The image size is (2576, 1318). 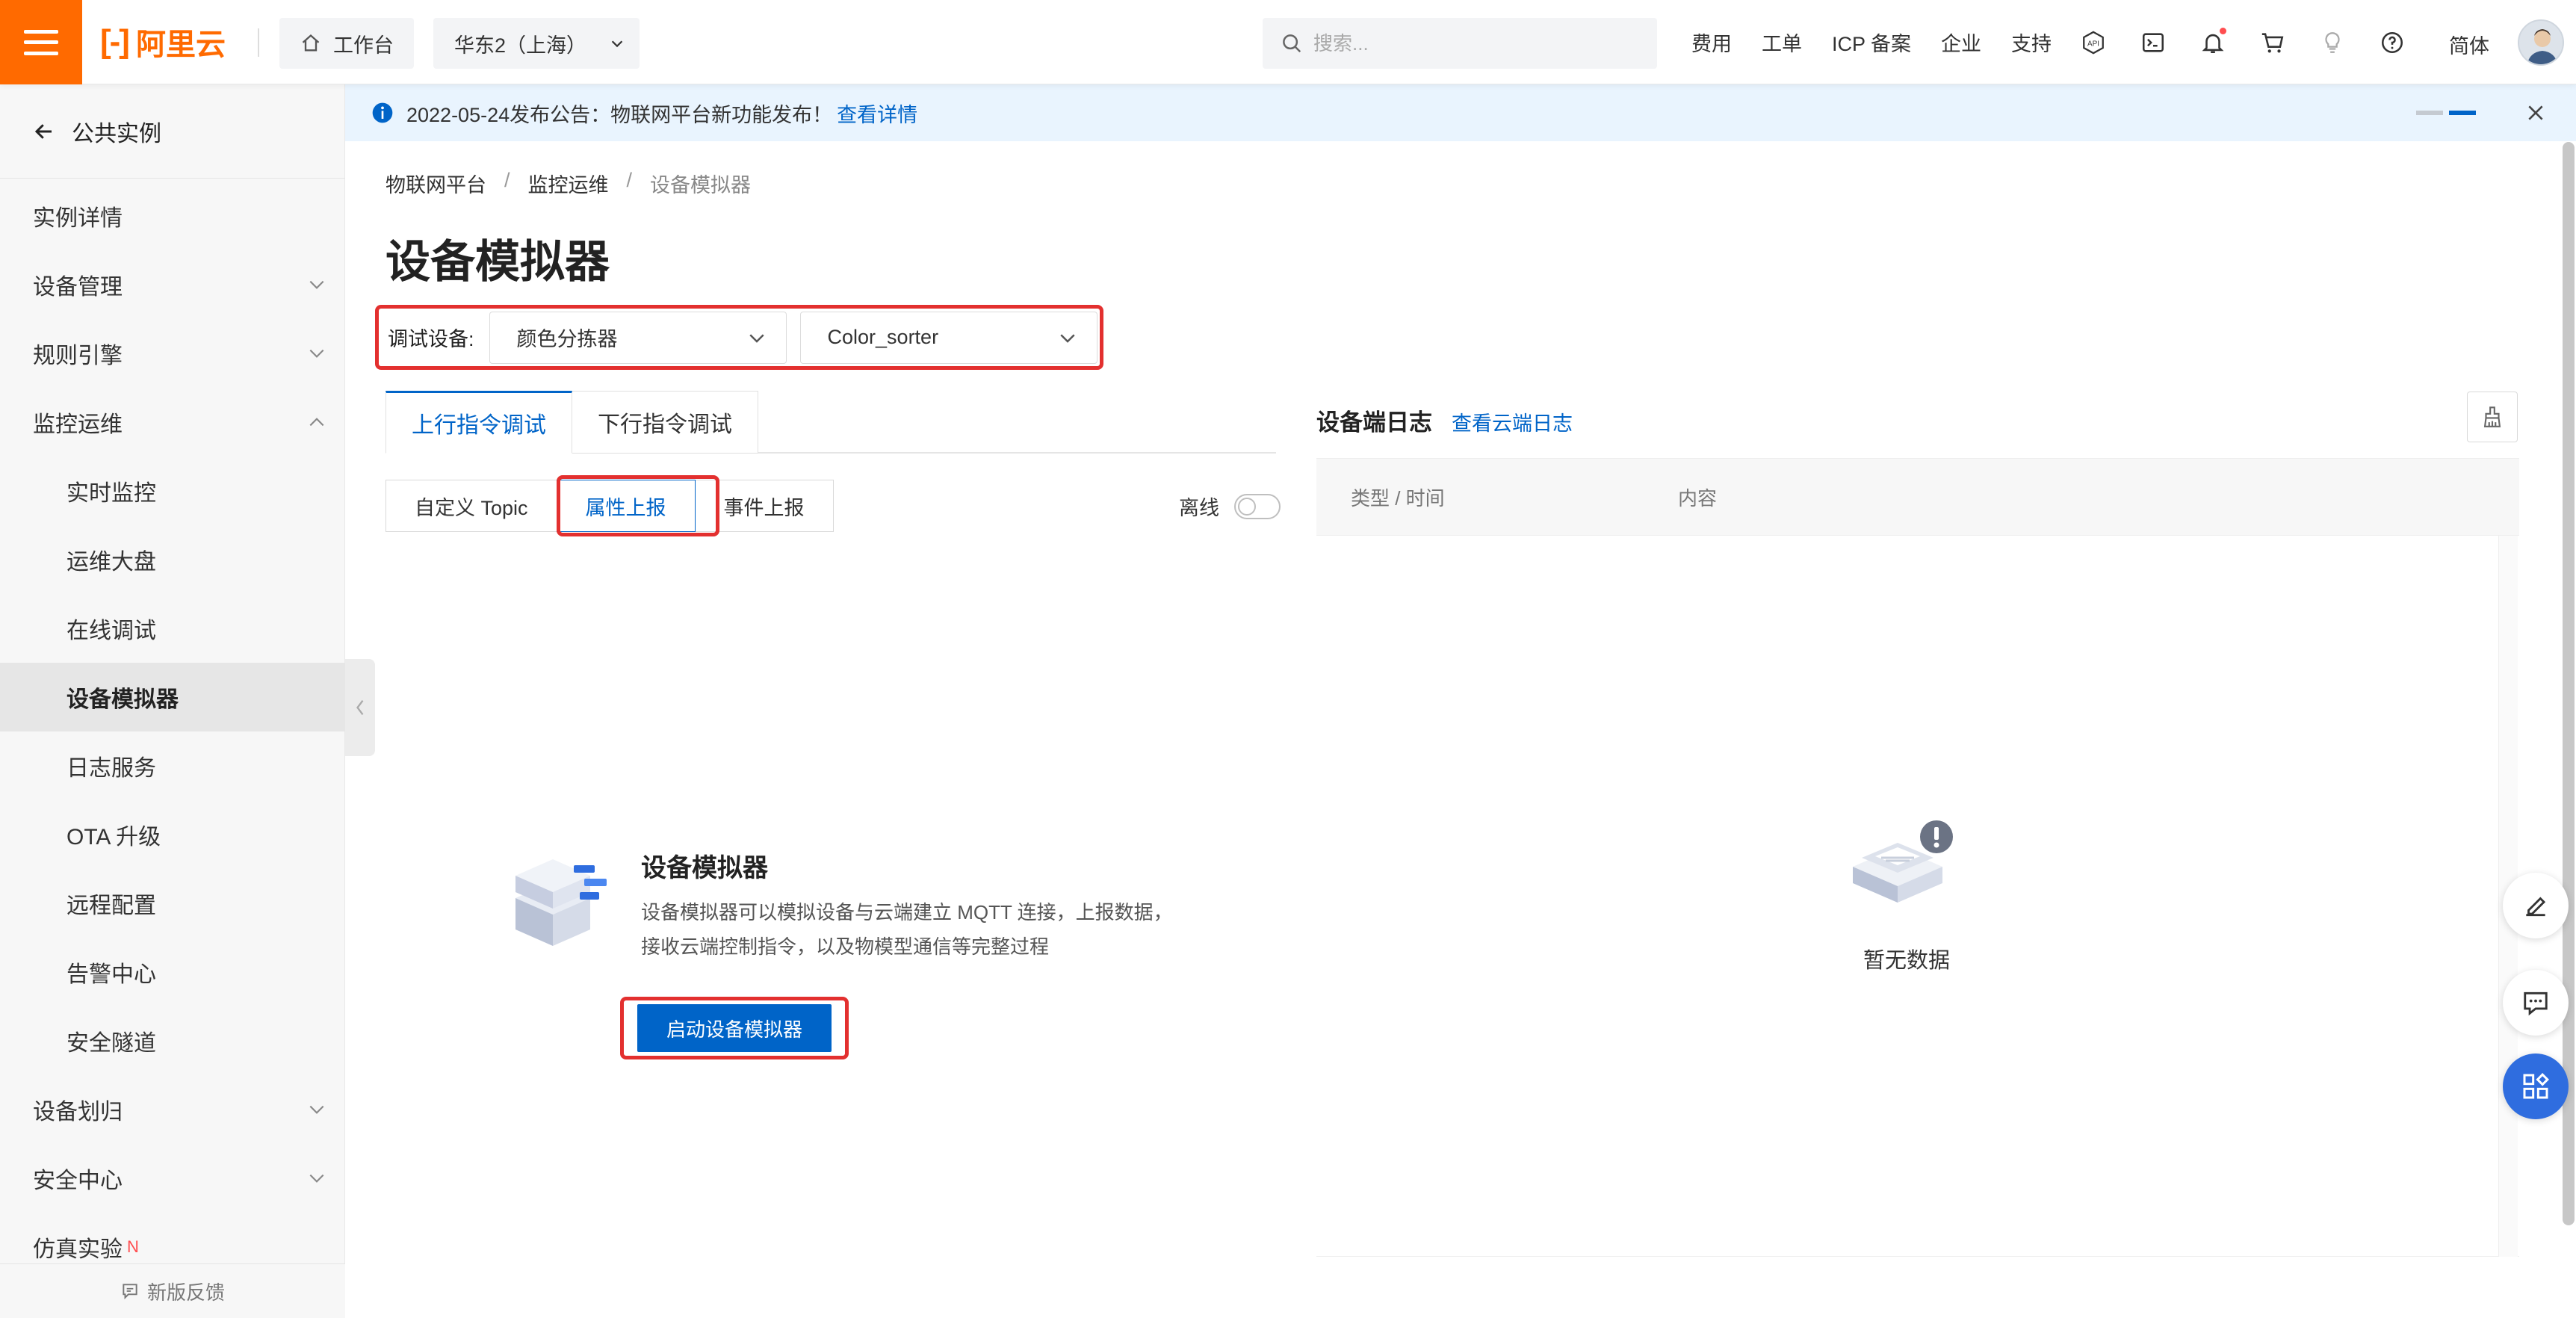 What do you see at coordinates (316, 422) in the screenshot?
I see `chevron-up-icon` at bounding box center [316, 422].